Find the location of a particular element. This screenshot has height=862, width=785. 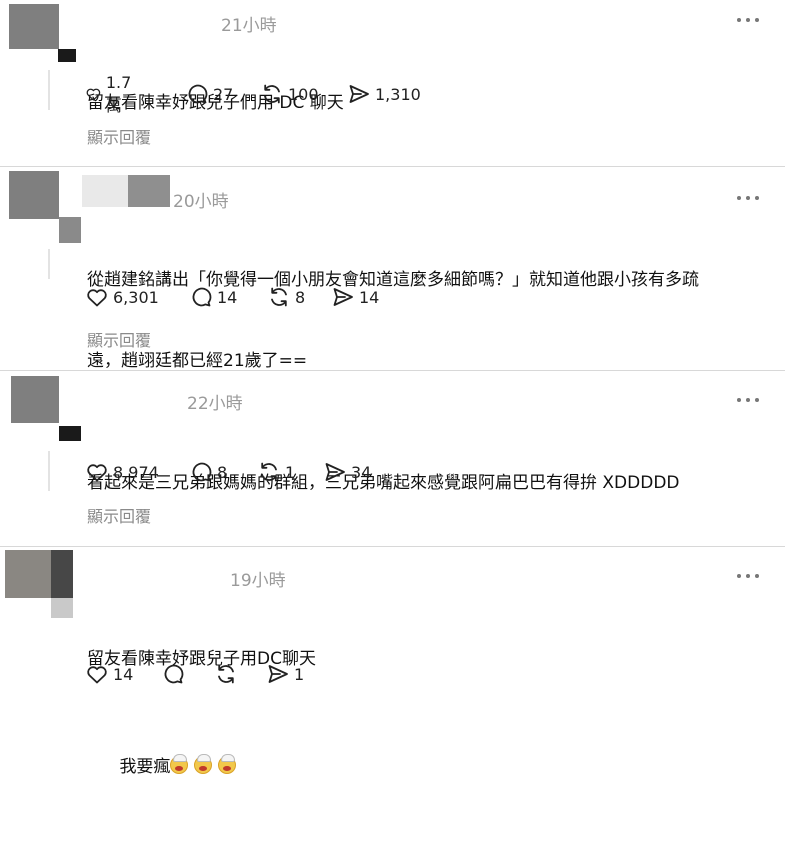

share-button: 1,310 is located at coordinates (384, 94).